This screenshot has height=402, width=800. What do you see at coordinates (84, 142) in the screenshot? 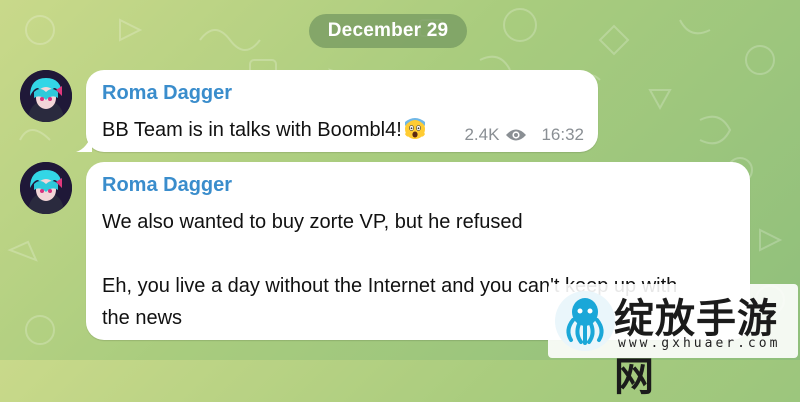
I see `bubble-tail` at bounding box center [84, 142].